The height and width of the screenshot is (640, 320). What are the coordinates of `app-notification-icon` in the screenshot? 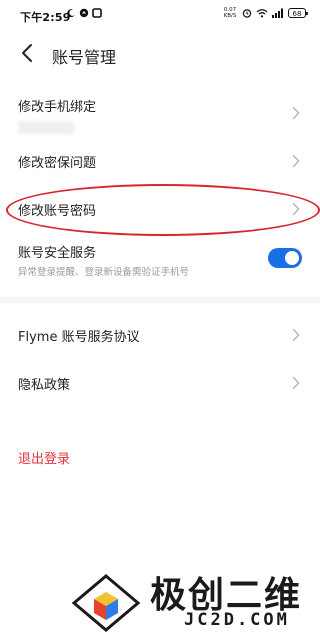 It's located at (84, 13).